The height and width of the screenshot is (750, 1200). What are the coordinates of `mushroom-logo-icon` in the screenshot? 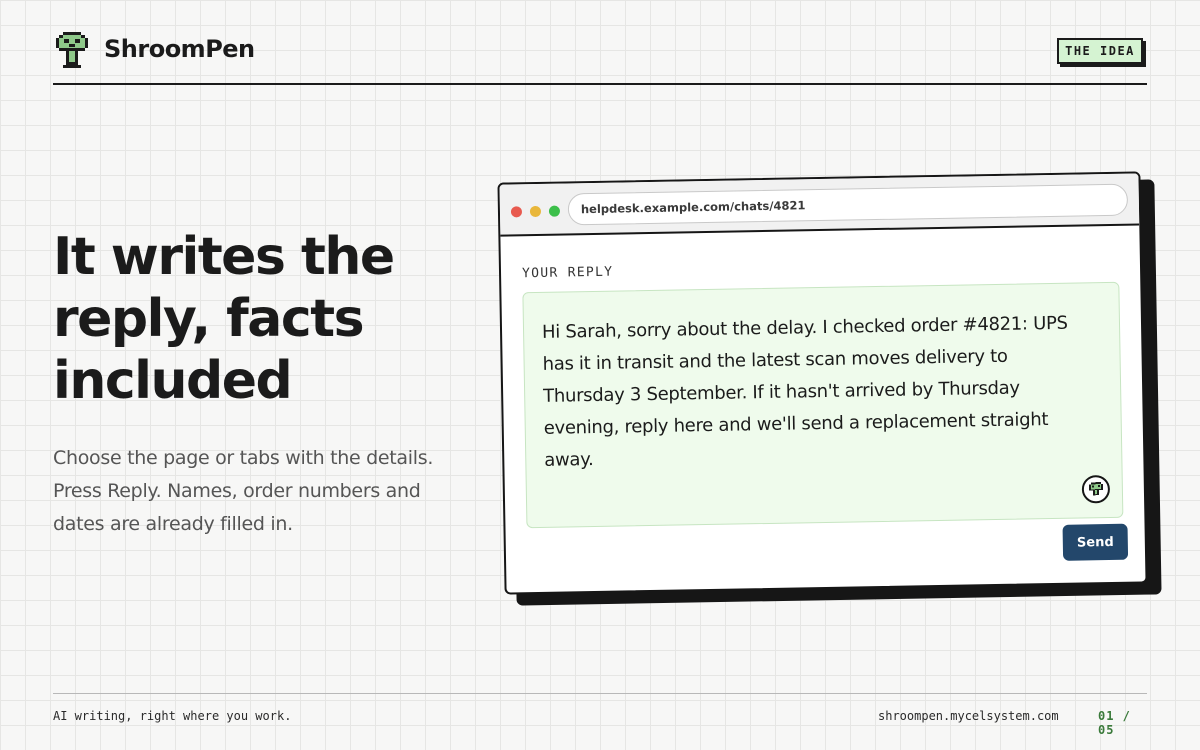 It's located at (72, 50).